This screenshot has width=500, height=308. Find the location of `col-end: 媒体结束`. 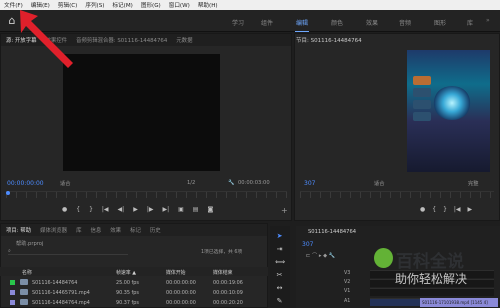

col-end: 媒体结束 is located at coordinates (223, 272).